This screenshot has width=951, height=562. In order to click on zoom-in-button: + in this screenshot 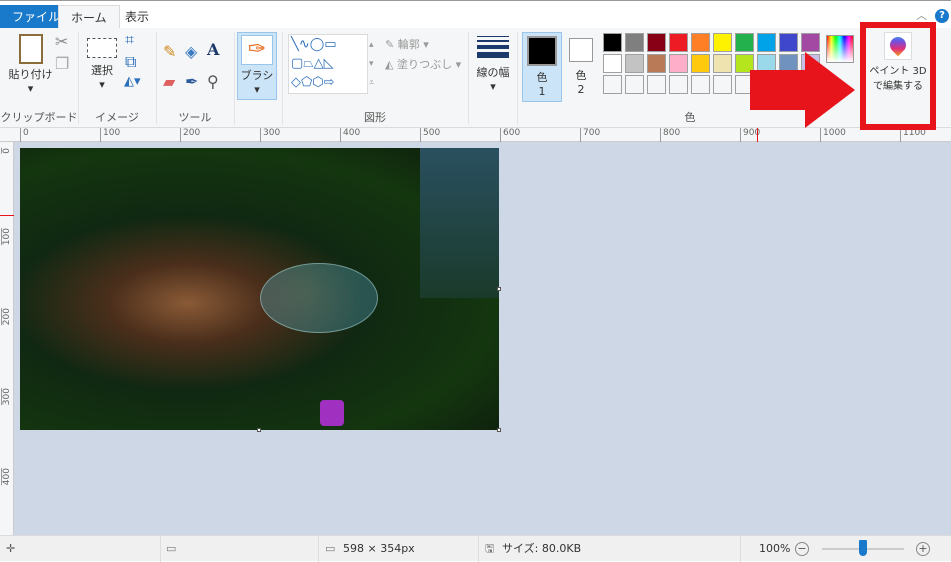, I will do `click(923, 549)`.